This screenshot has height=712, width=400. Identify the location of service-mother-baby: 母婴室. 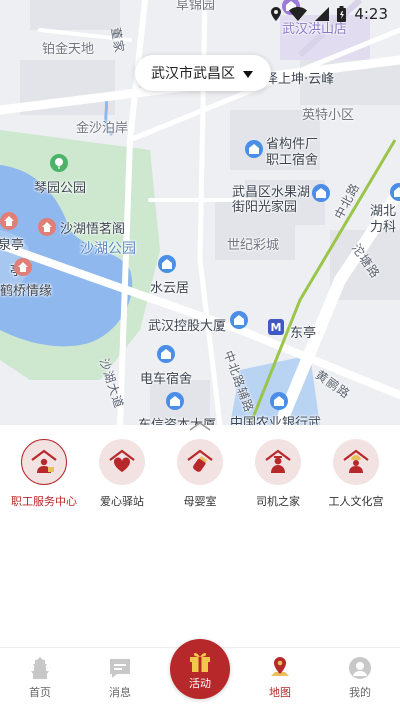
(200, 474).